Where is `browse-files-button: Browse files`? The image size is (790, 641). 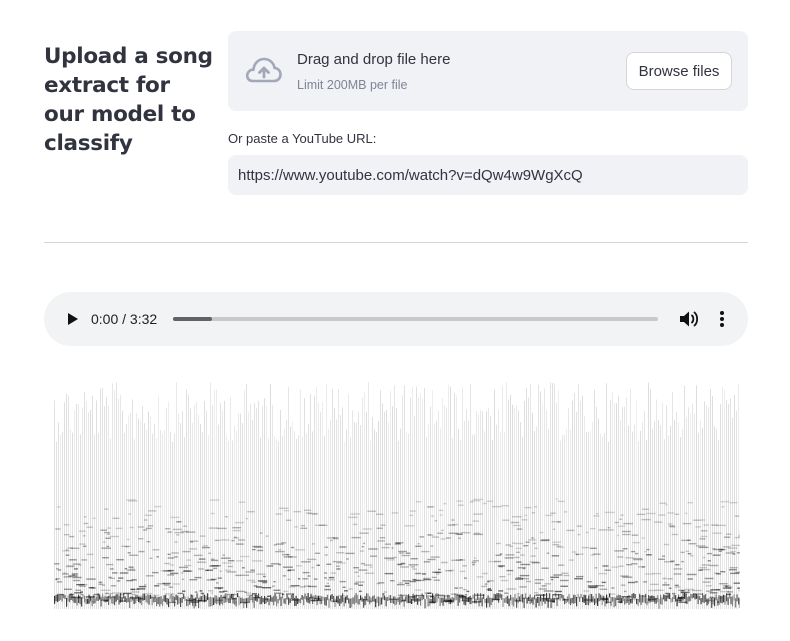 browse-files-button: Browse files is located at coordinates (679, 71).